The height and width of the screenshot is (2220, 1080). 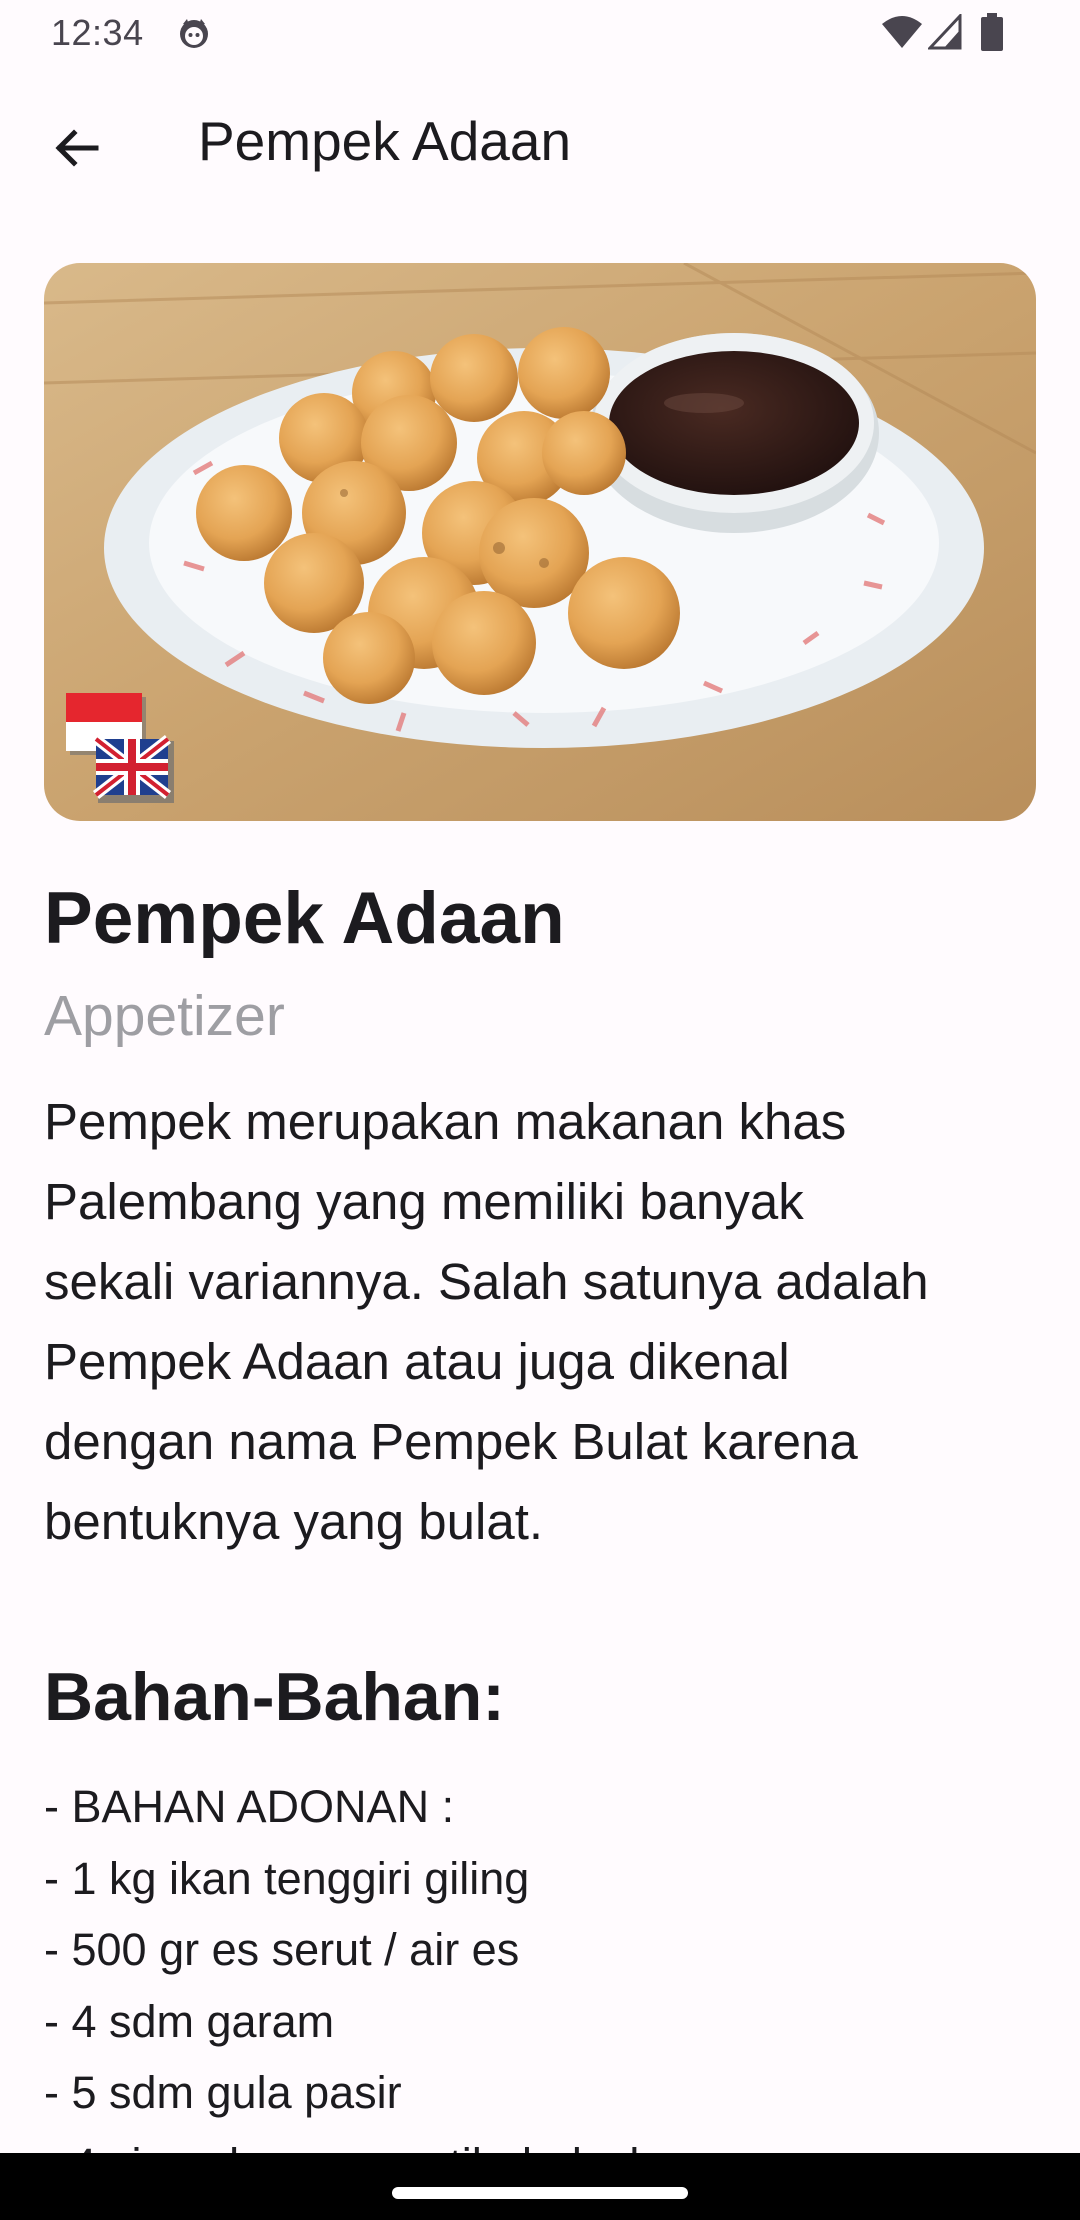 What do you see at coordinates (486, 1281) in the screenshot?
I see `description-line: sekali variannya. Salah satunya adalah` at bounding box center [486, 1281].